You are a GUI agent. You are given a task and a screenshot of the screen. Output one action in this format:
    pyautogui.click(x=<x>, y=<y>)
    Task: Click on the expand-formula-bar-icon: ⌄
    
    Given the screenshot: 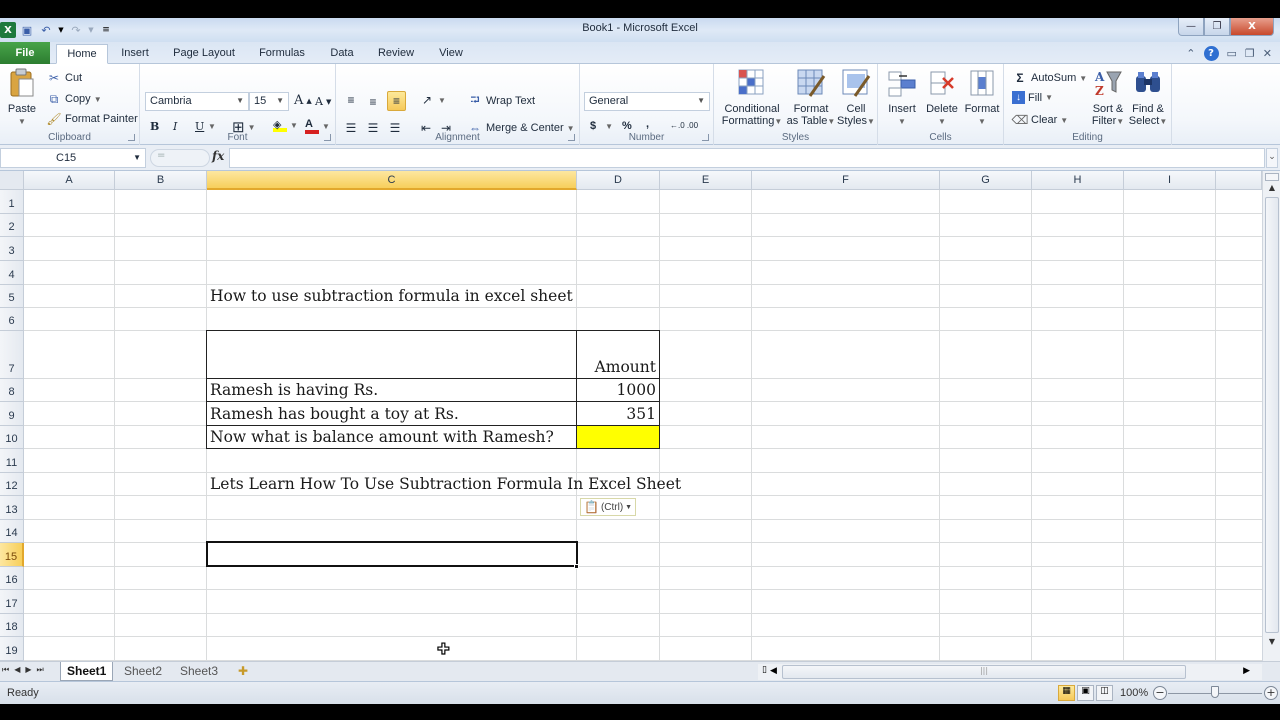 What is the action you would take?
    pyautogui.click(x=1272, y=158)
    